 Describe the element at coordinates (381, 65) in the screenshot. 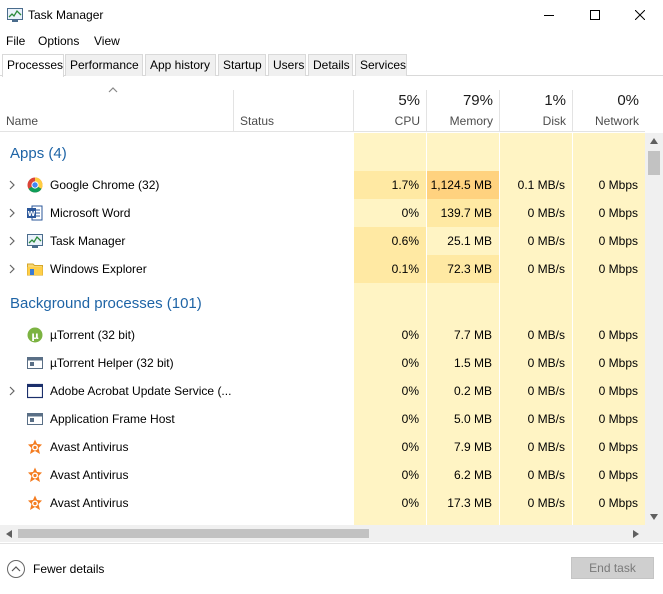

I see `tab-services: Services` at that location.